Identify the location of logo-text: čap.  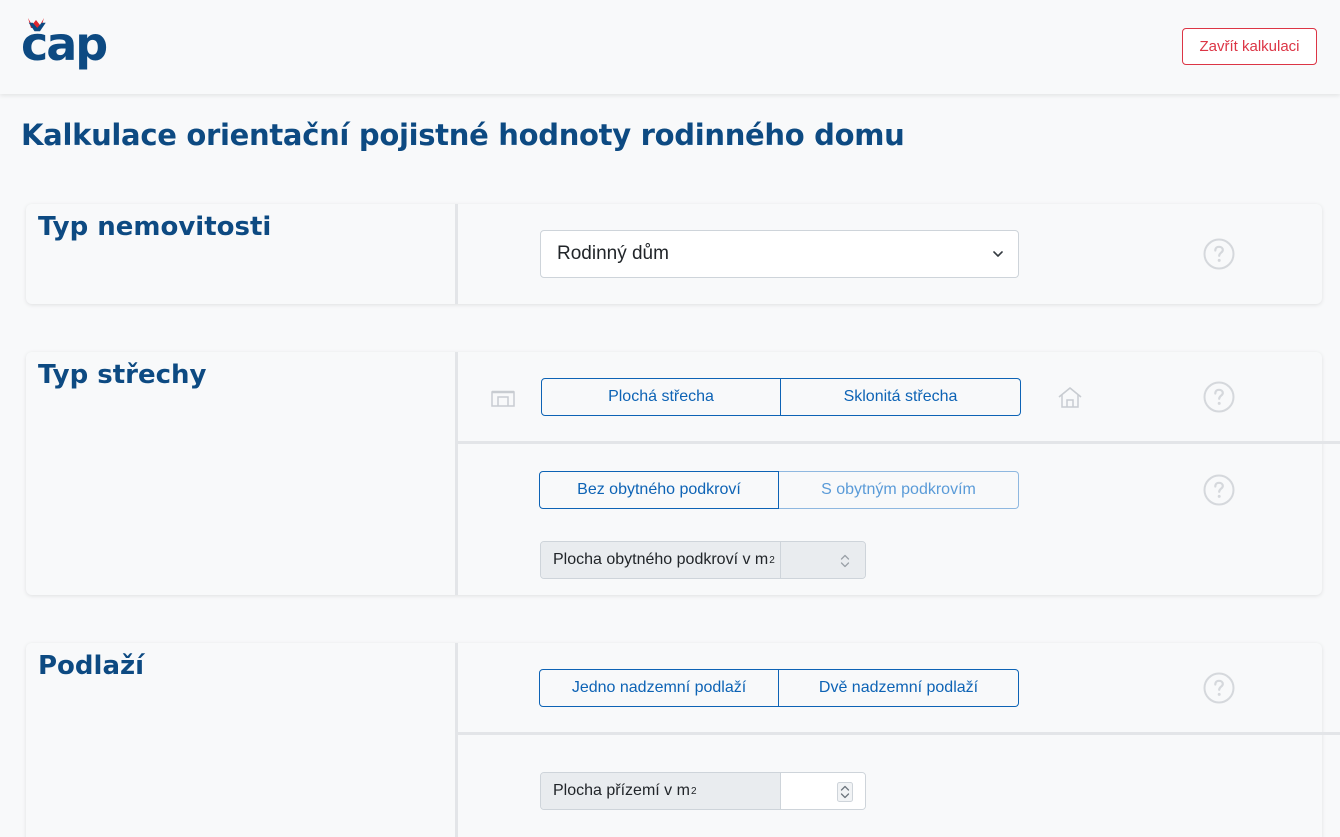
(64, 44).